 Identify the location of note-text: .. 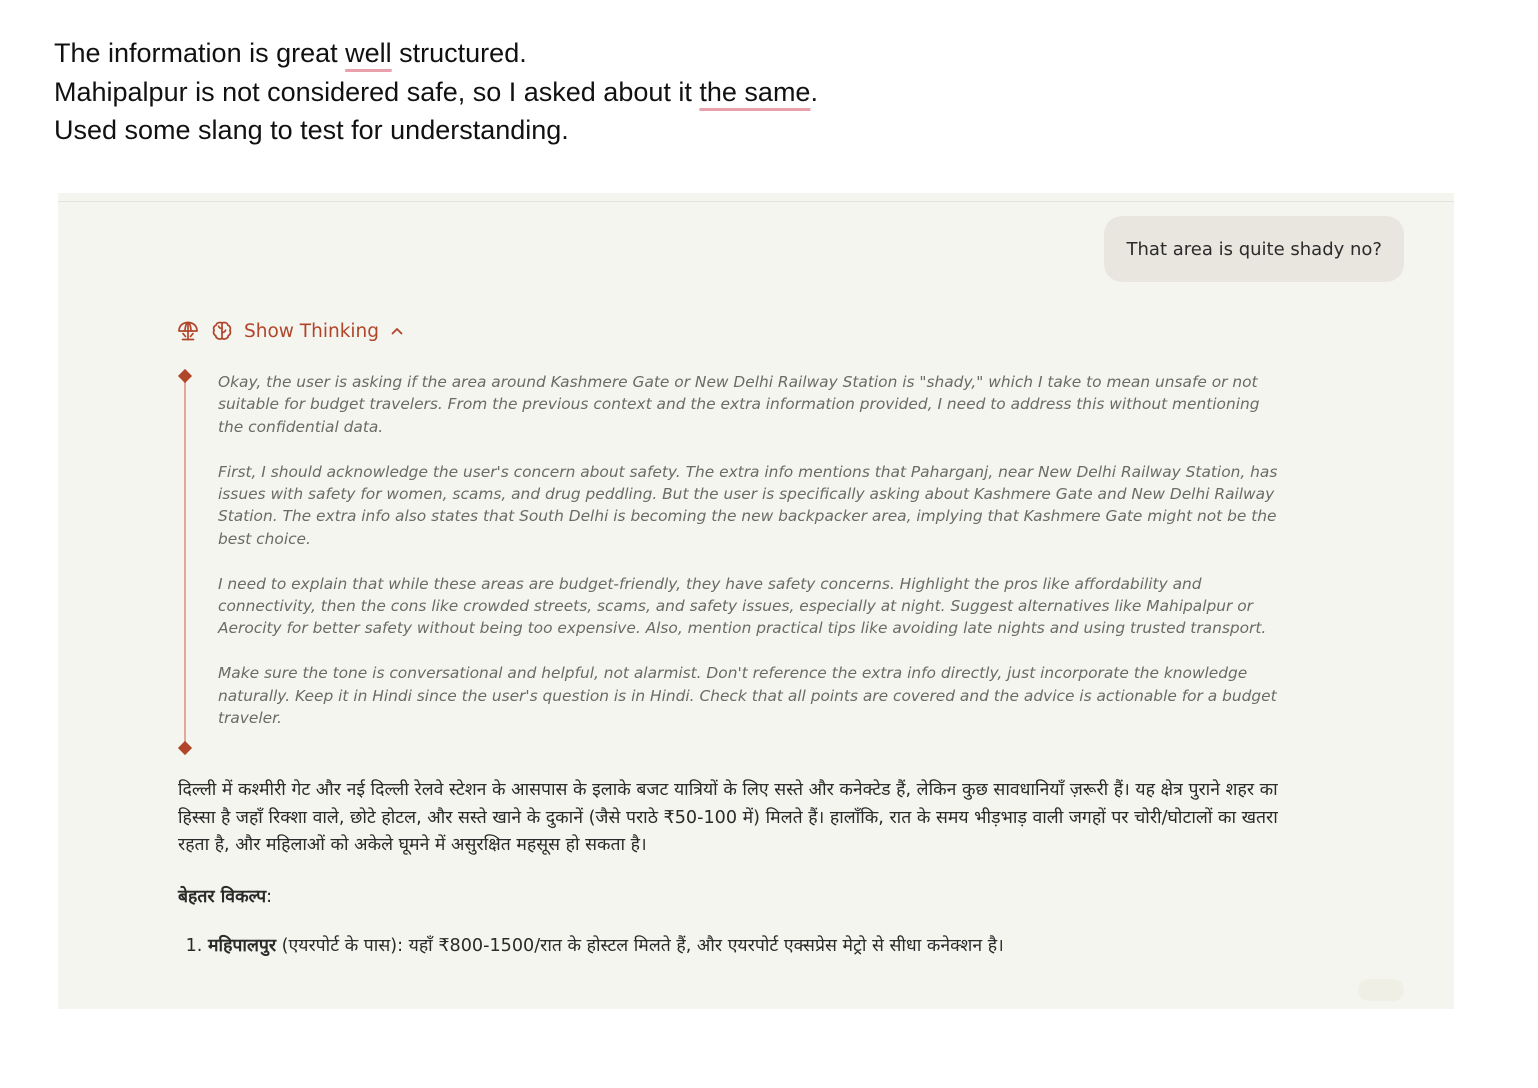
(814, 91).